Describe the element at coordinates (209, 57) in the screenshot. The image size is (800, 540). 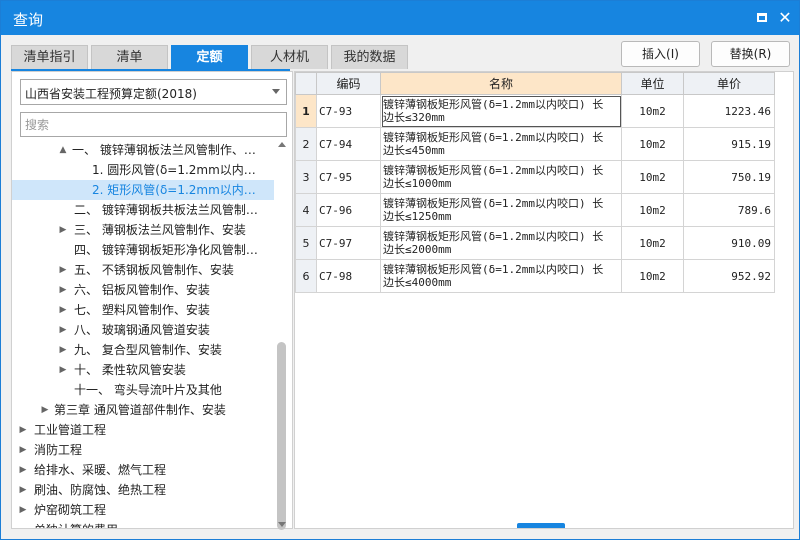
I see `tab-quota: 定额` at that location.